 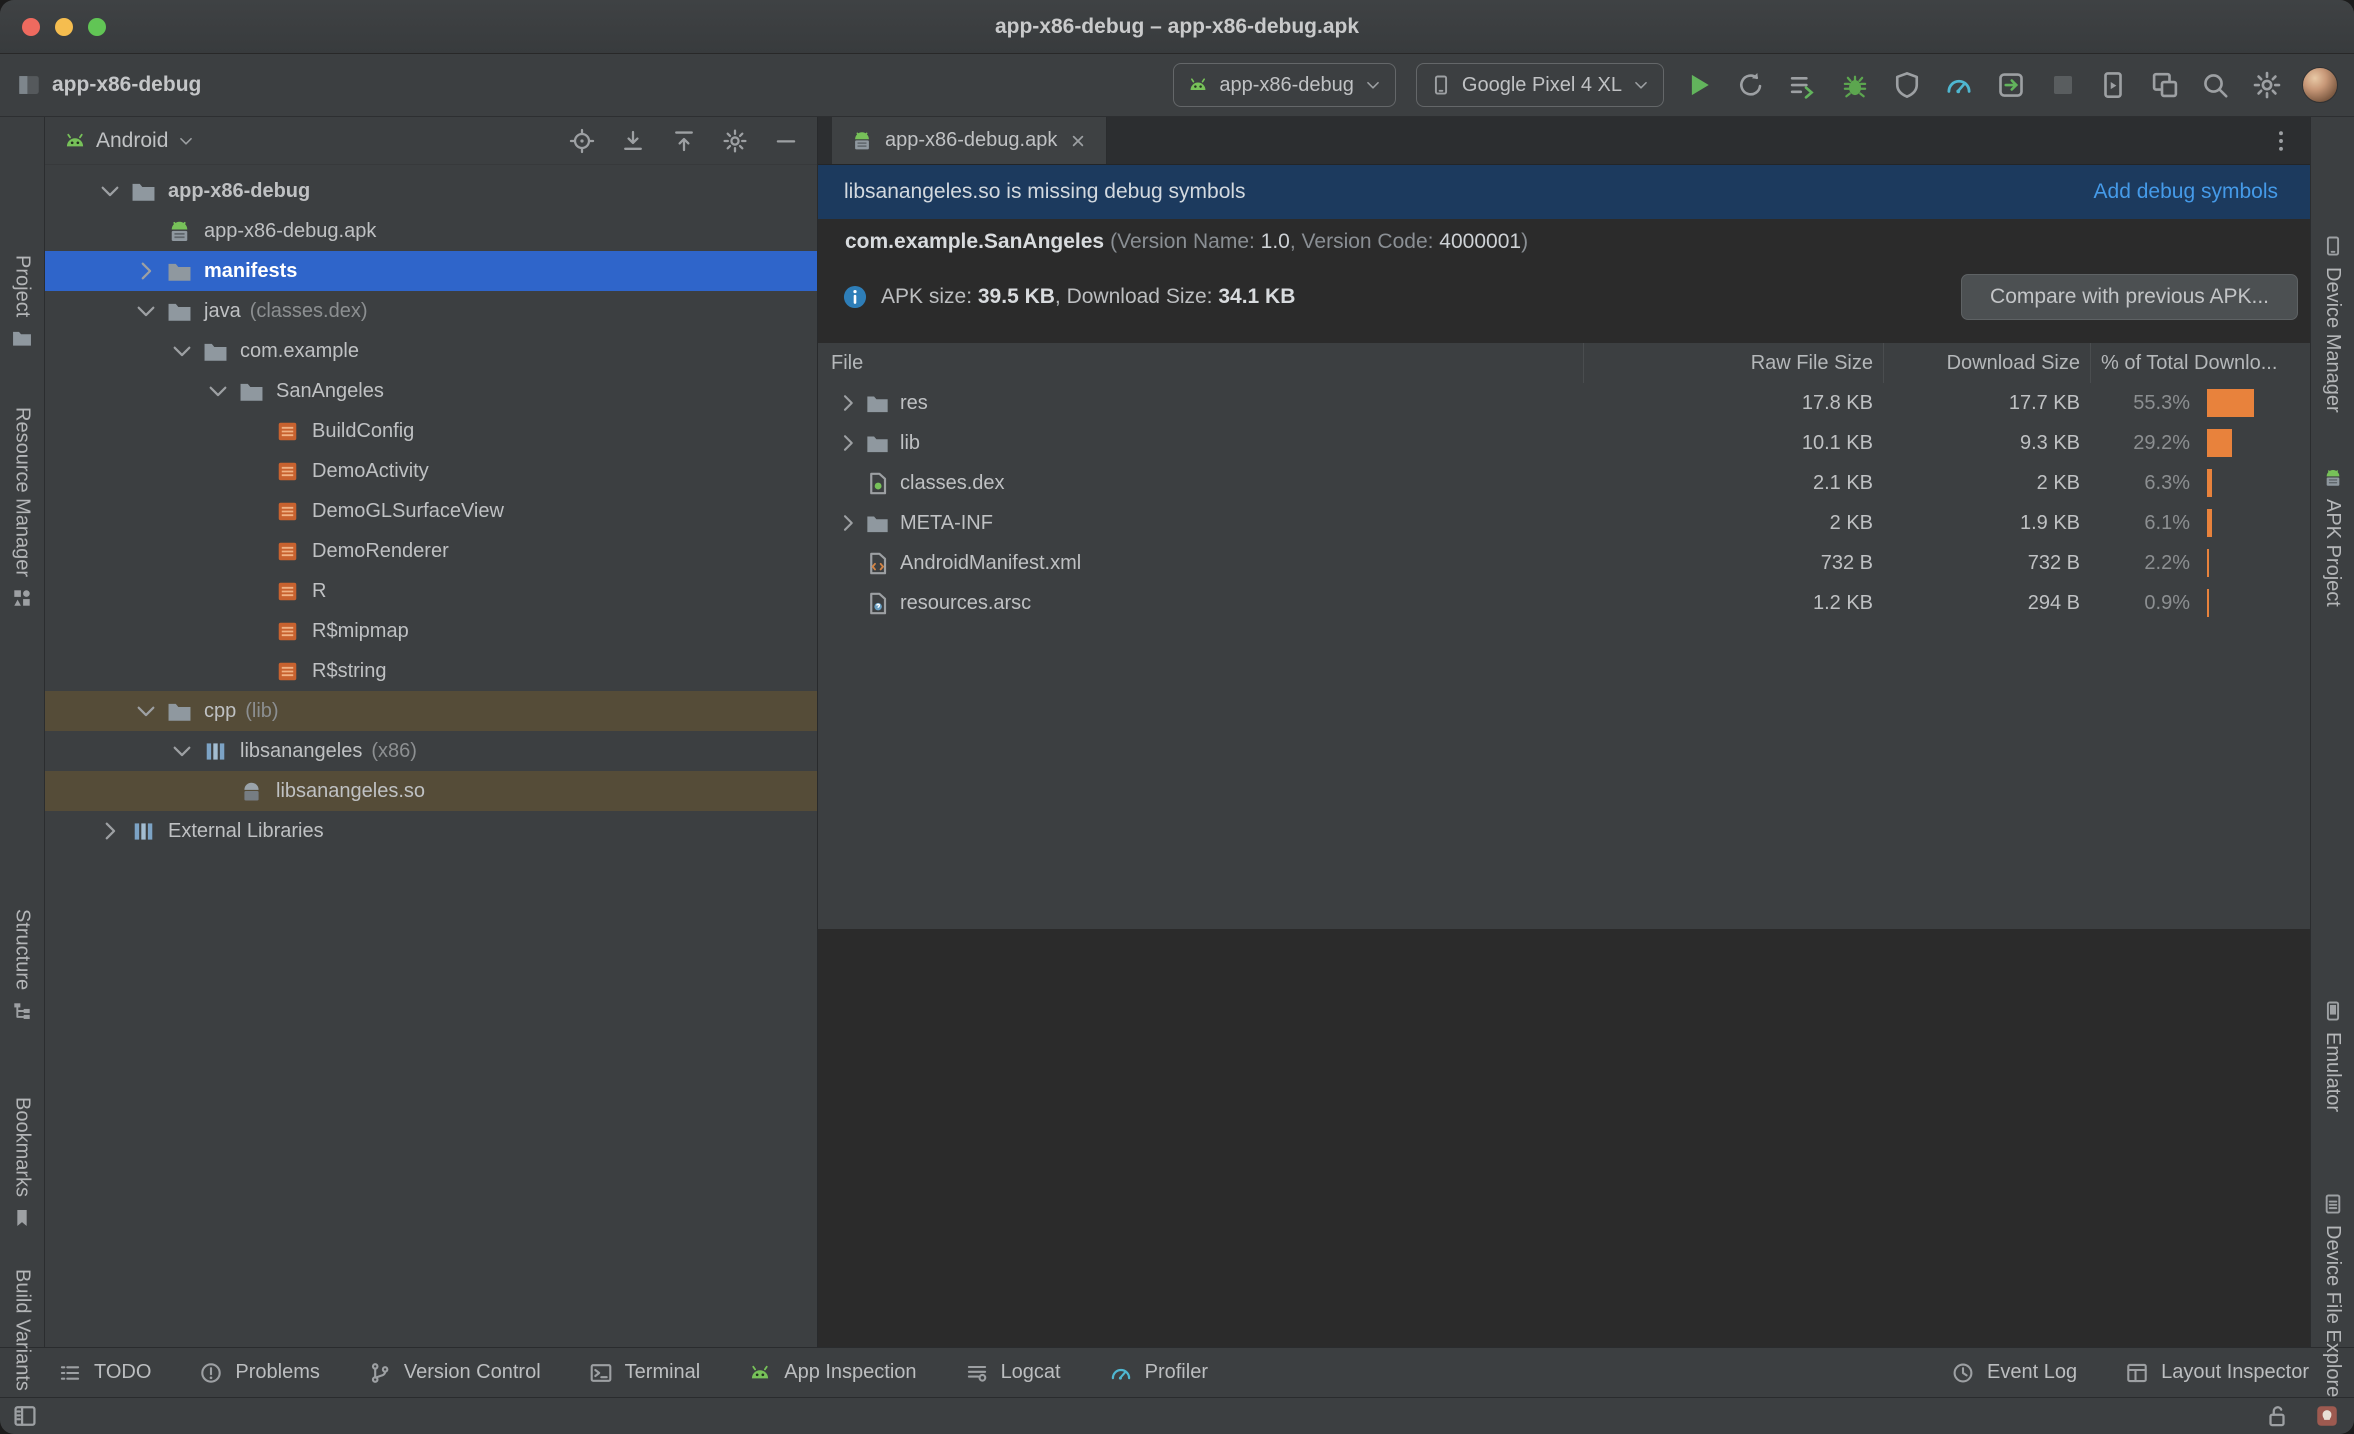 I want to click on device-select: Google Pixel 4 XL, so click(x=1539, y=85).